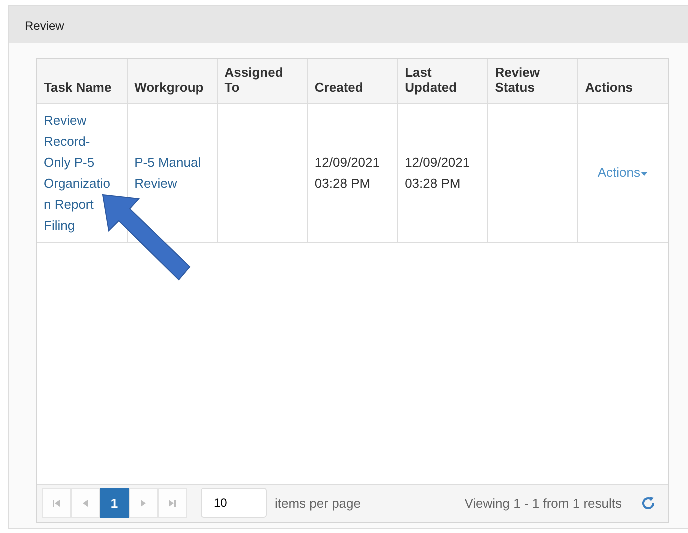 The height and width of the screenshot is (533, 688). What do you see at coordinates (623, 81) in the screenshot?
I see `column-header: Actions` at bounding box center [623, 81].